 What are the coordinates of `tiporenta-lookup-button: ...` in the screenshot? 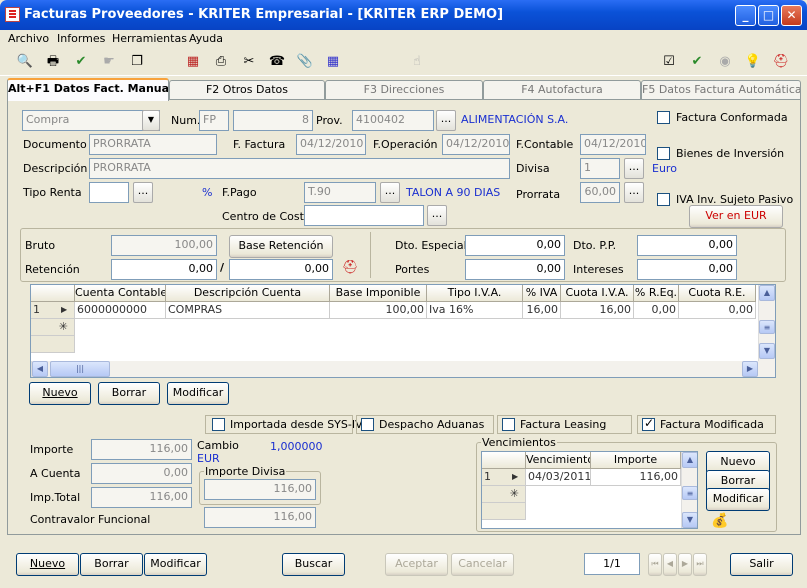 It's located at (143, 192).